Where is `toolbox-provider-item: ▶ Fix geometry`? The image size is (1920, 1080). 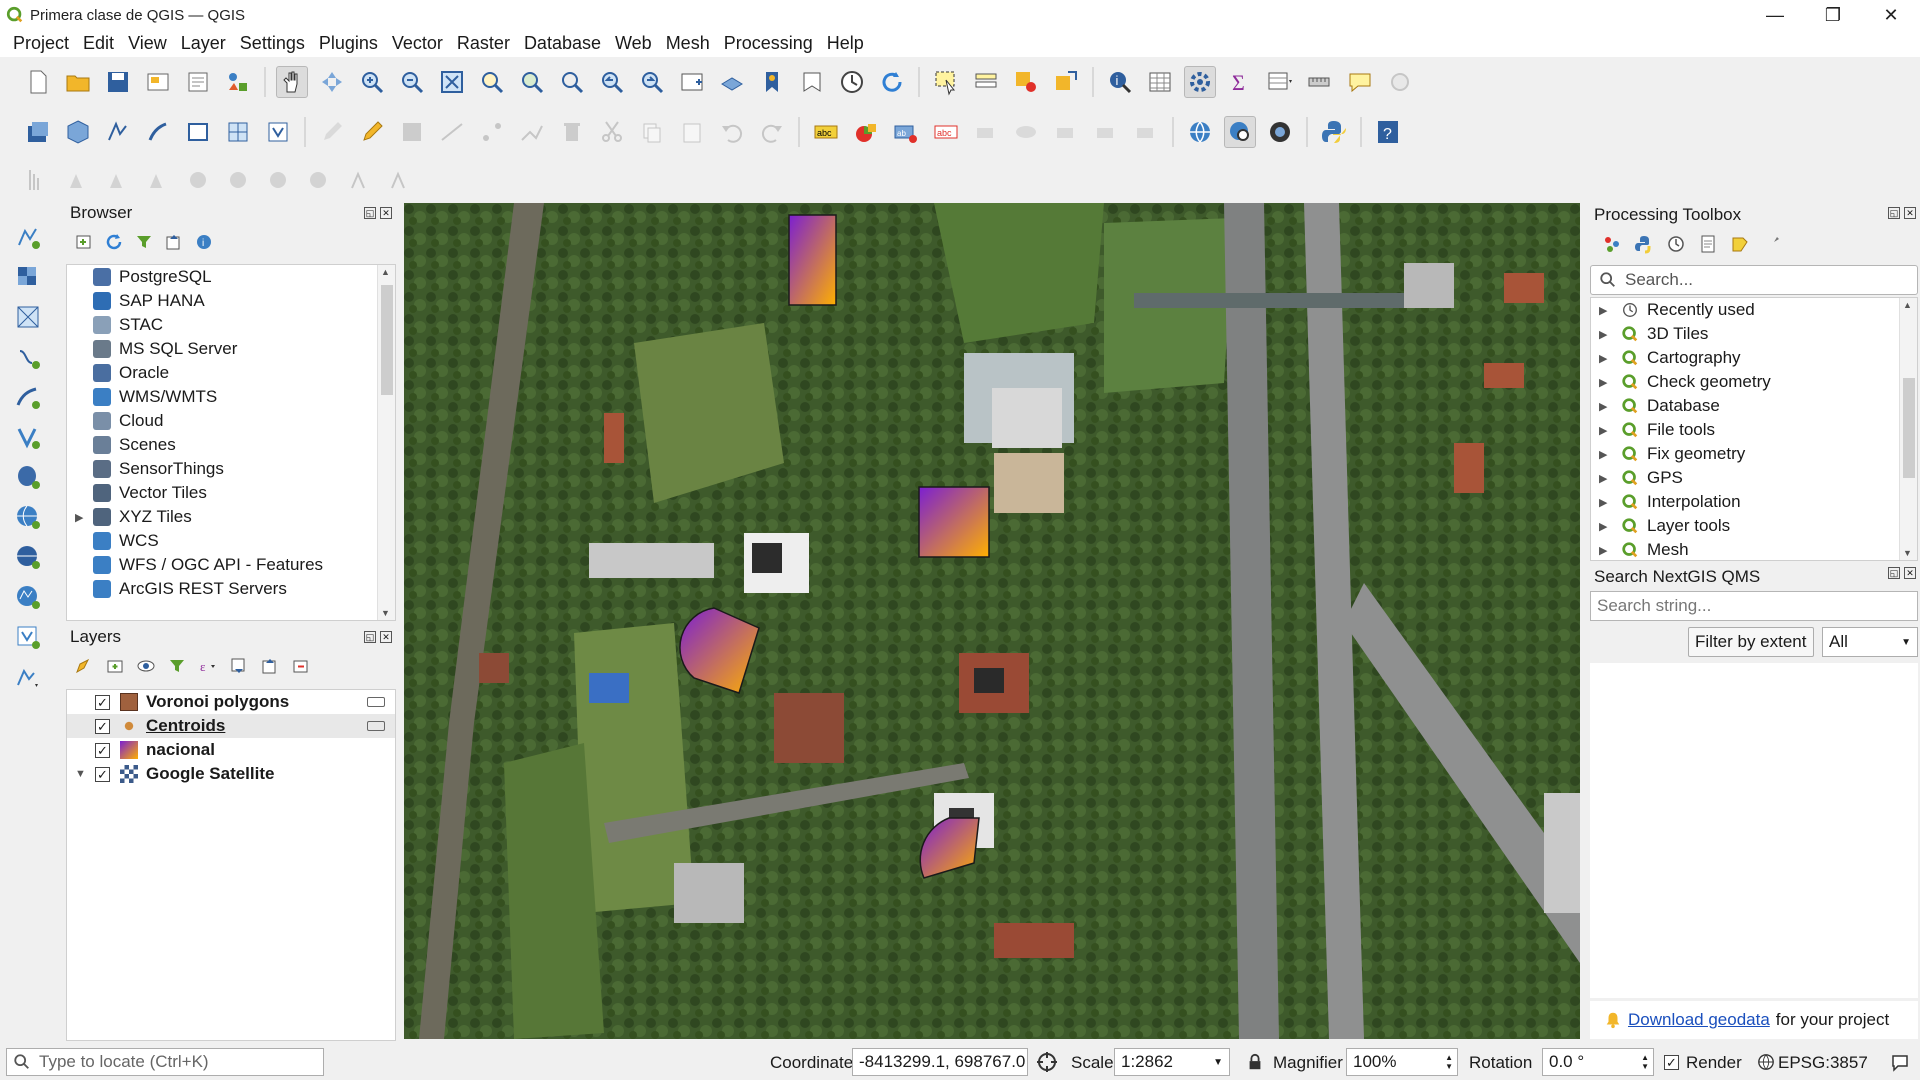
toolbox-provider-item: ▶ Fix geometry is located at coordinates (1754, 454).